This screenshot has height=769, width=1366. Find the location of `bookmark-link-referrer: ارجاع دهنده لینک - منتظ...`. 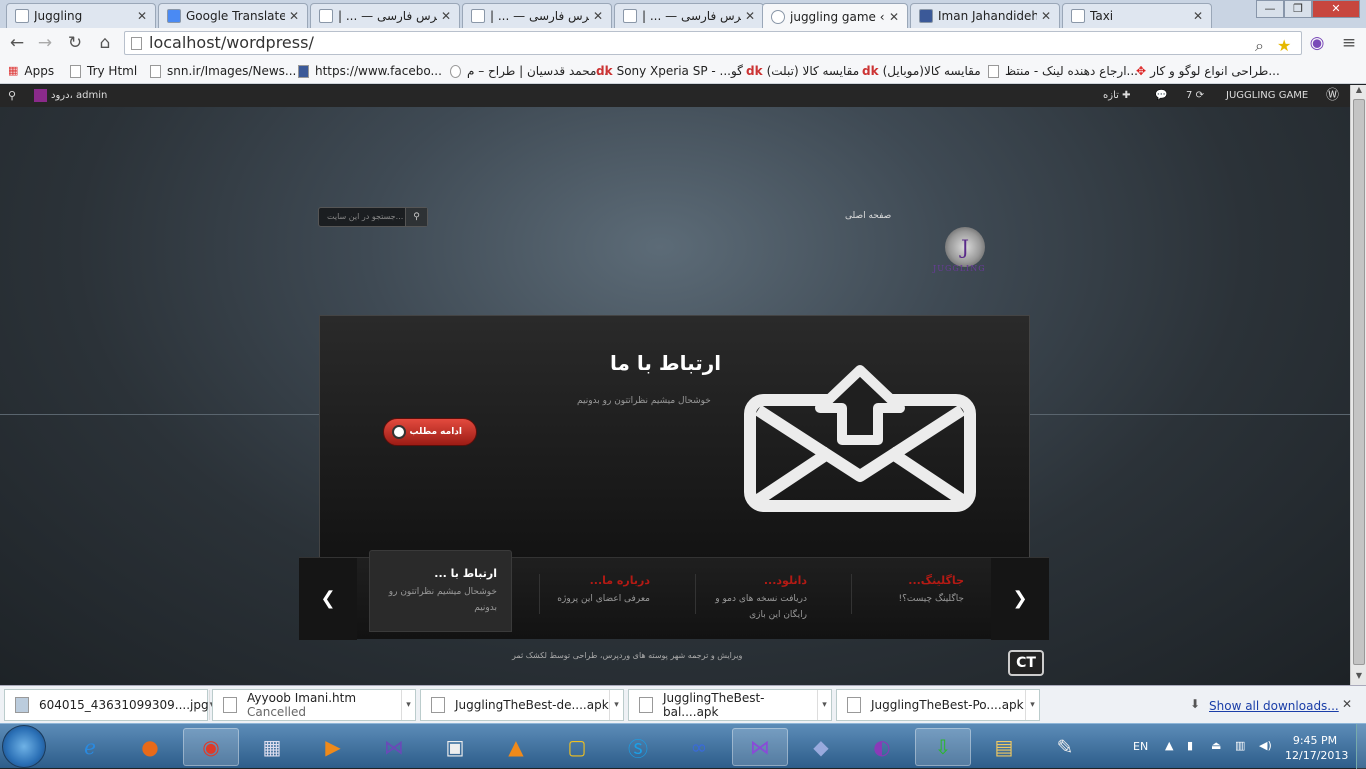

bookmark-link-referrer: ارجاع دهنده لینک - منتظ... is located at coordinates (1063, 71).